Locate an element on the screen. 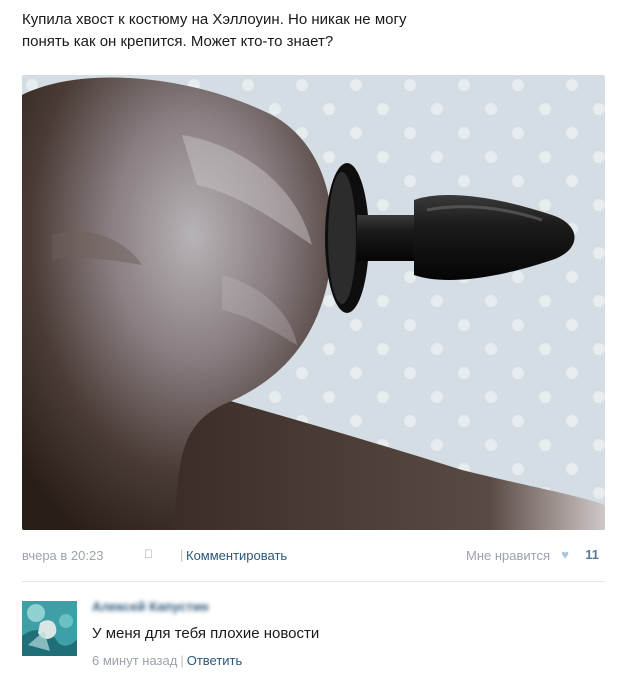 Image resolution: width=620 pixels, height=675 pixels. reply-link: Ответить is located at coordinates (215, 660).